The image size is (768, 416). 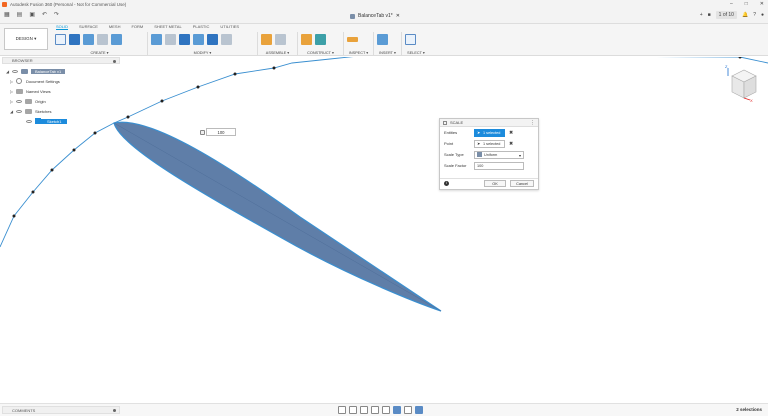 I want to click on component-icon, so click(x=24, y=71).